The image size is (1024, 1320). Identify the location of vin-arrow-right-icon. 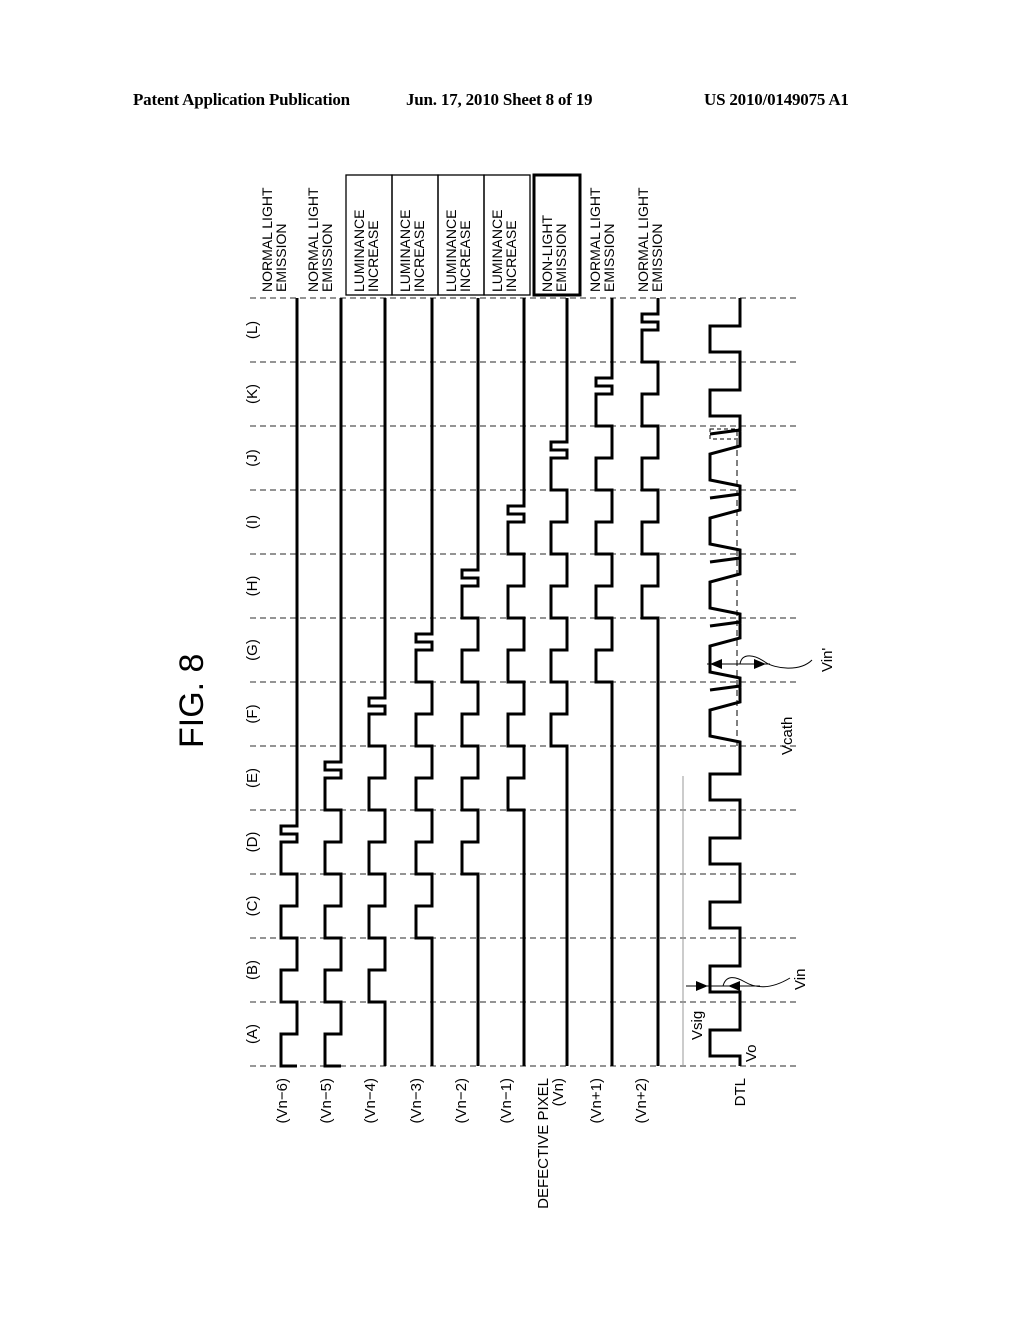
(734, 986).